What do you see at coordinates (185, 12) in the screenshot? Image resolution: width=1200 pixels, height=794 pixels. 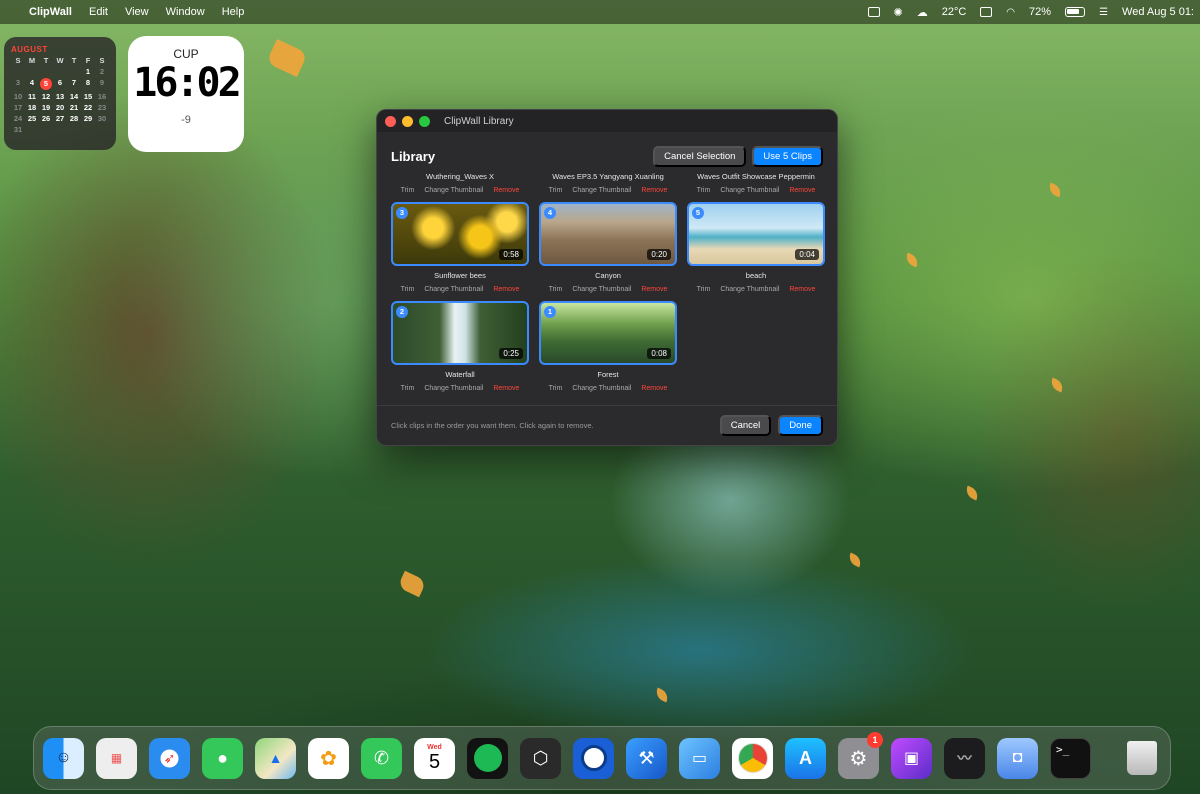 I see `menu-window: Window` at bounding box center [185, 12].